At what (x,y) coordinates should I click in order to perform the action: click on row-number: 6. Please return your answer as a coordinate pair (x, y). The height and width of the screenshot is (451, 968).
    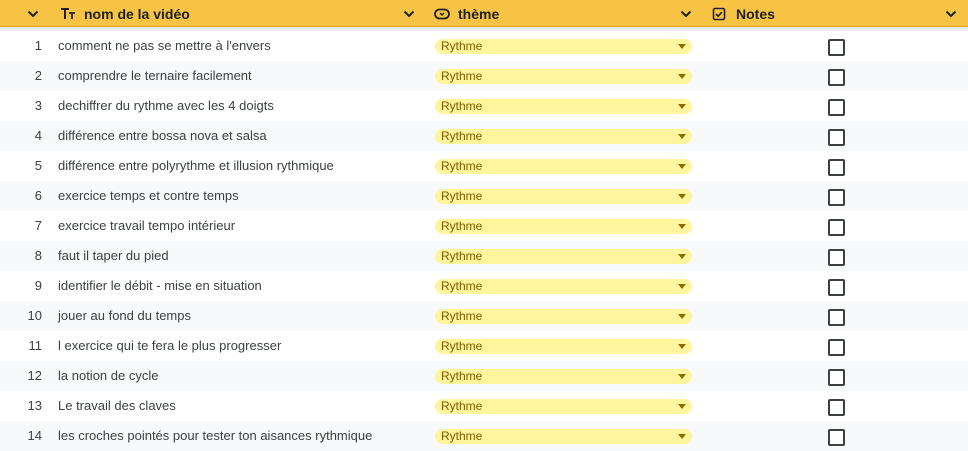
    Looking at the image, I should click on (38, 195).